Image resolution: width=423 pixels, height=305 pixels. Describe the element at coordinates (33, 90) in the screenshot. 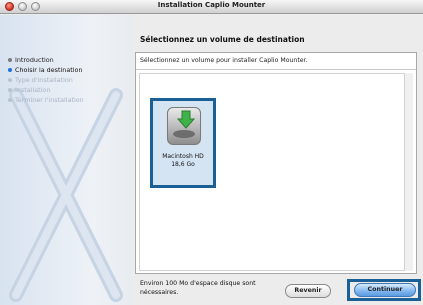

I see `step-label: Installation` at that location.